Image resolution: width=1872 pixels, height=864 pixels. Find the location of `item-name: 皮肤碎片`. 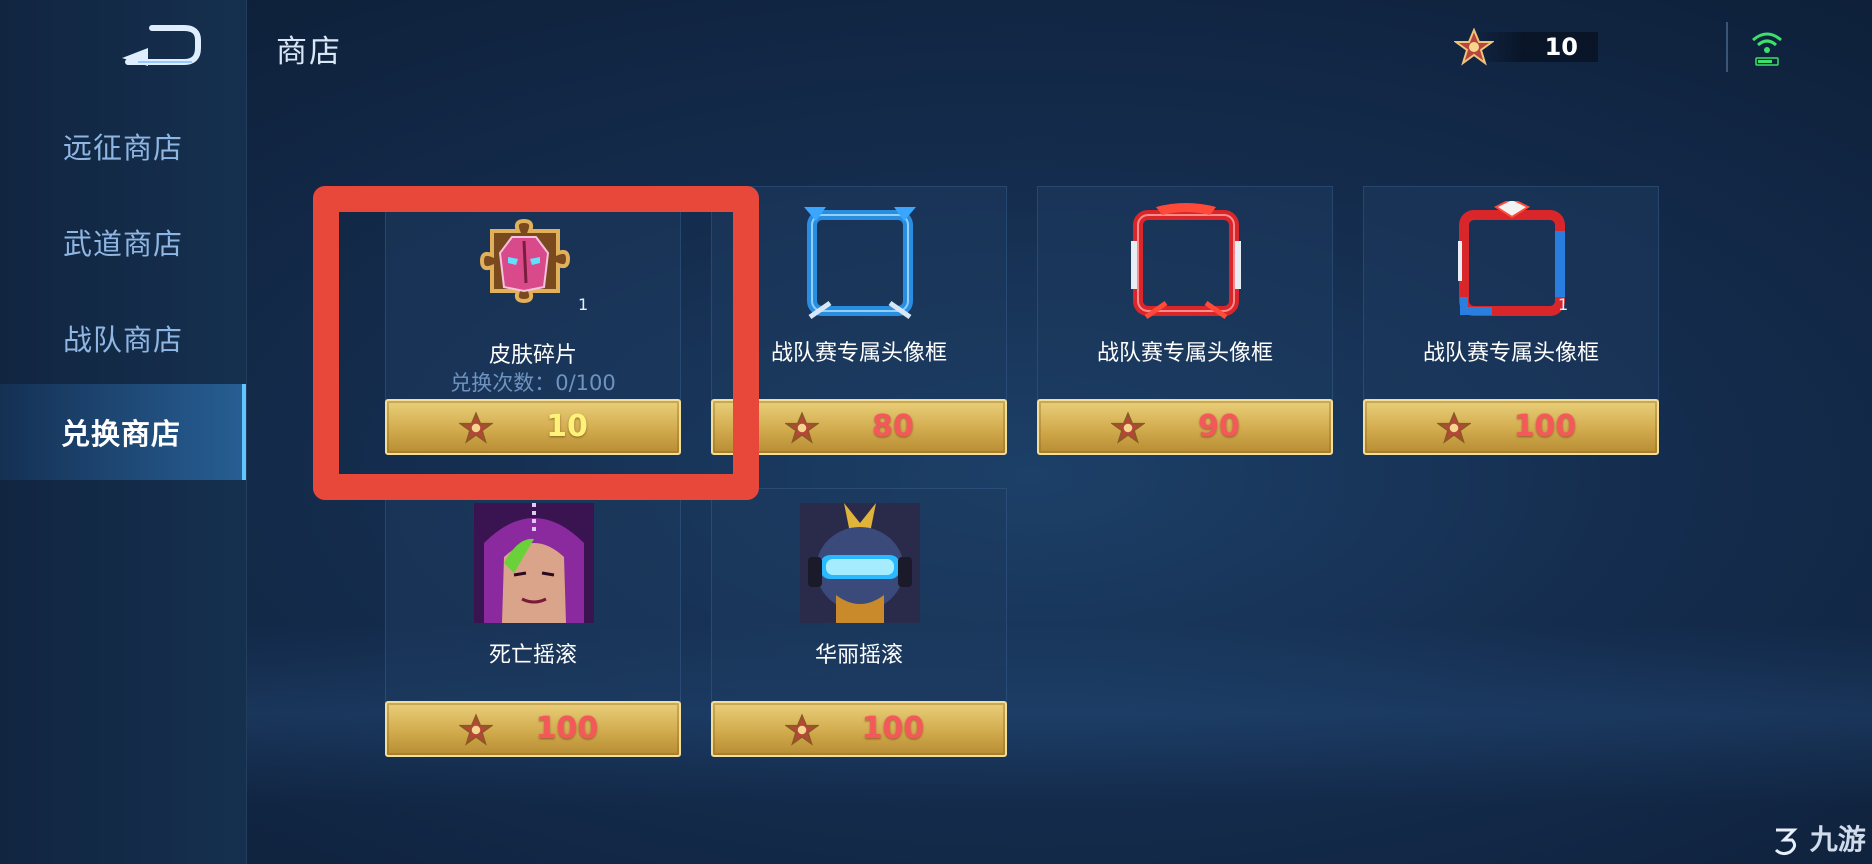

item-name: 皮肤碎片 is located at coordinates (532, 355).